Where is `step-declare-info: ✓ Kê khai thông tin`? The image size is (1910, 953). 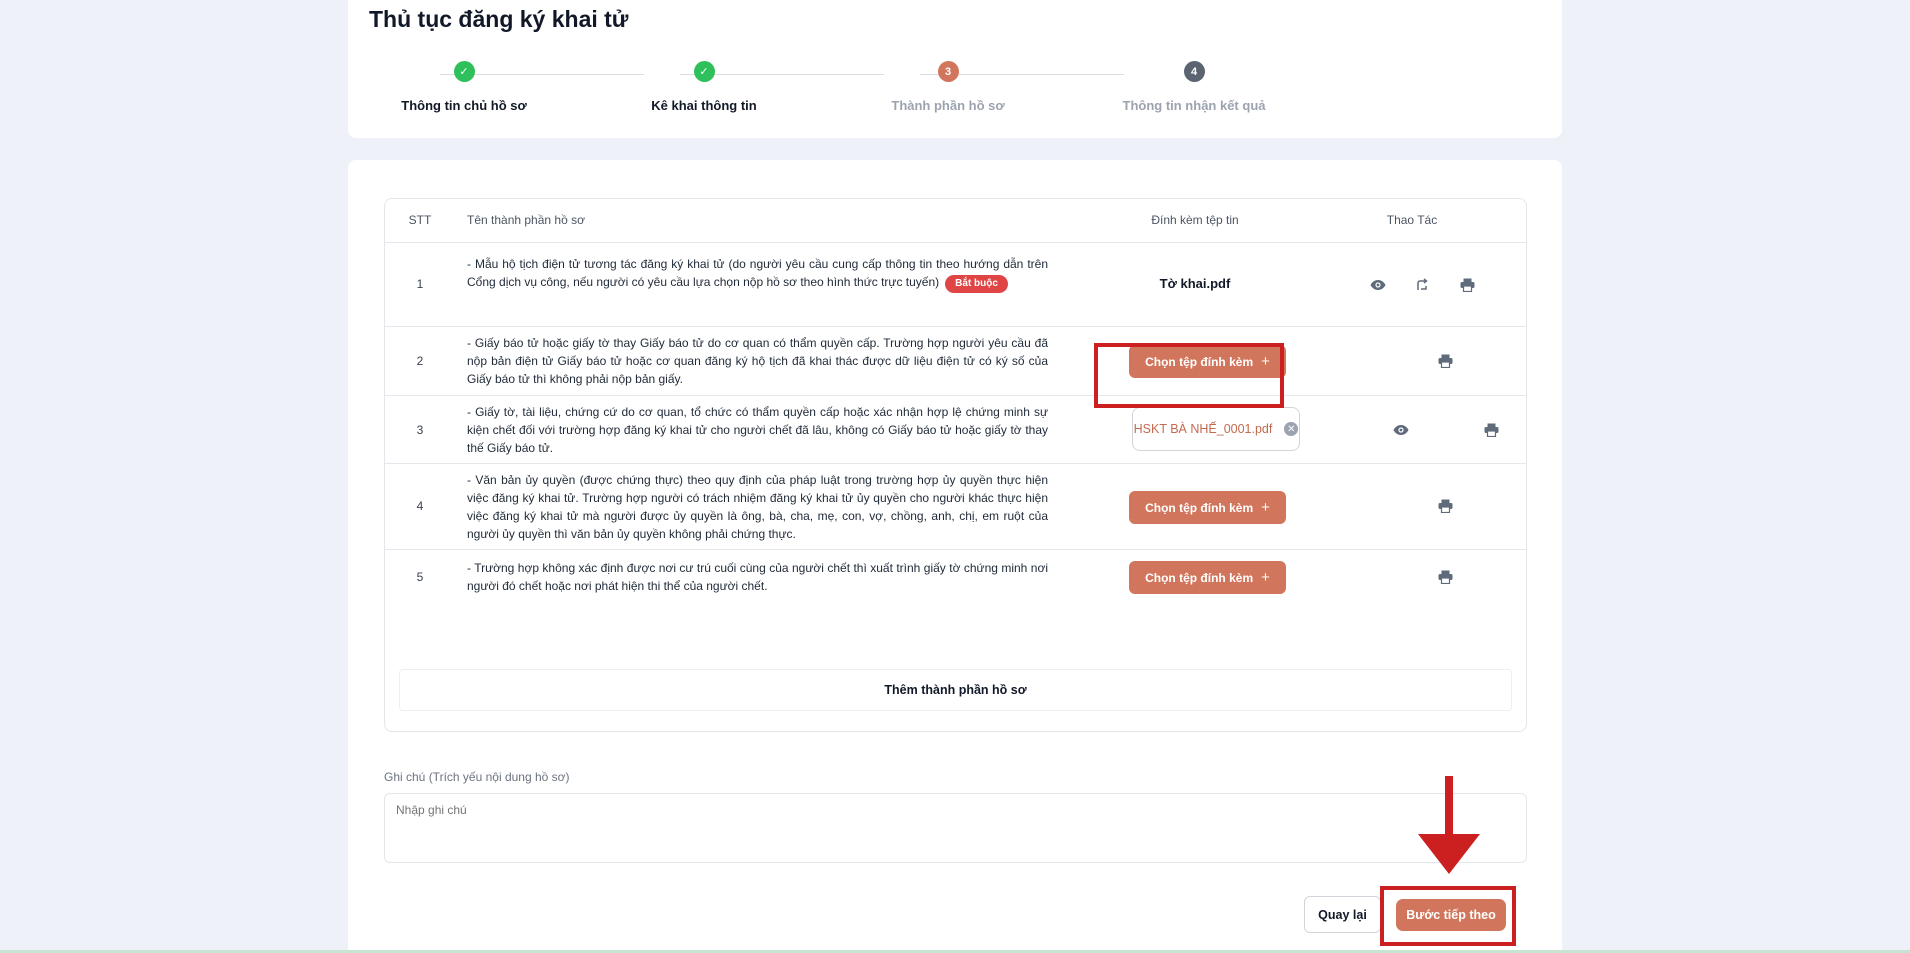 step-declare-info: ✓ Kê khai thông tin is located at coordinates (704, 87).